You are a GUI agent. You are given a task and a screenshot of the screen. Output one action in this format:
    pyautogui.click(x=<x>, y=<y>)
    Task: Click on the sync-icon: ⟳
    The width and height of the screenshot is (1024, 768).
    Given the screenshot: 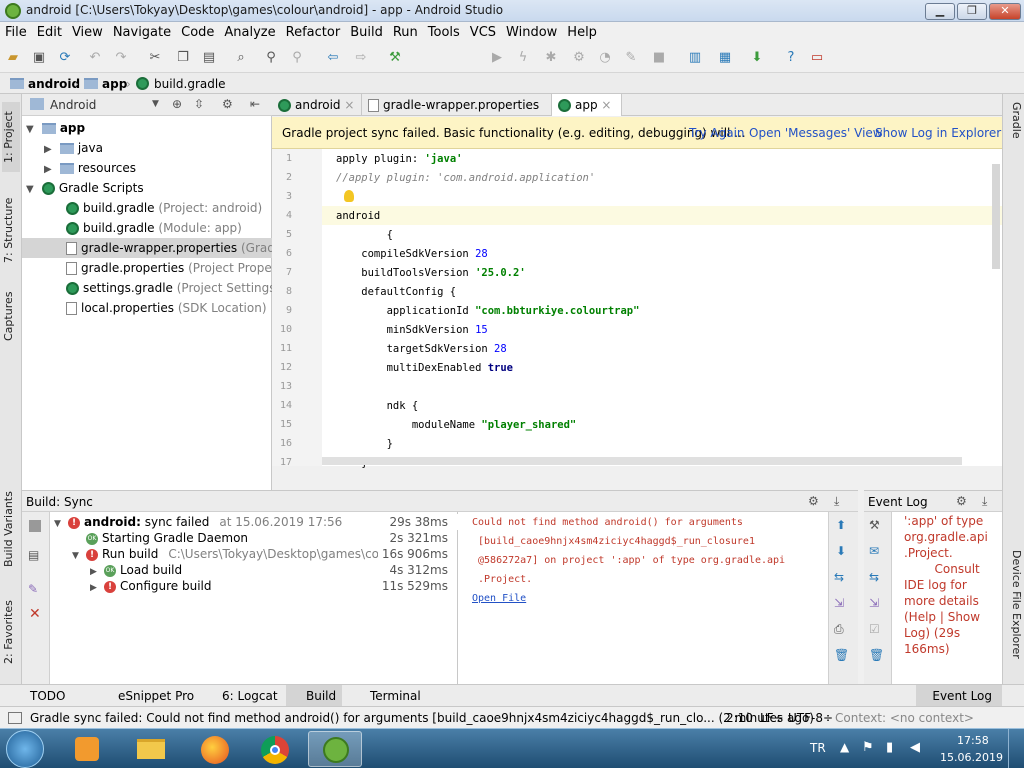 What is the action you would take?
    pyautogui.click(x=65, y=58)
    